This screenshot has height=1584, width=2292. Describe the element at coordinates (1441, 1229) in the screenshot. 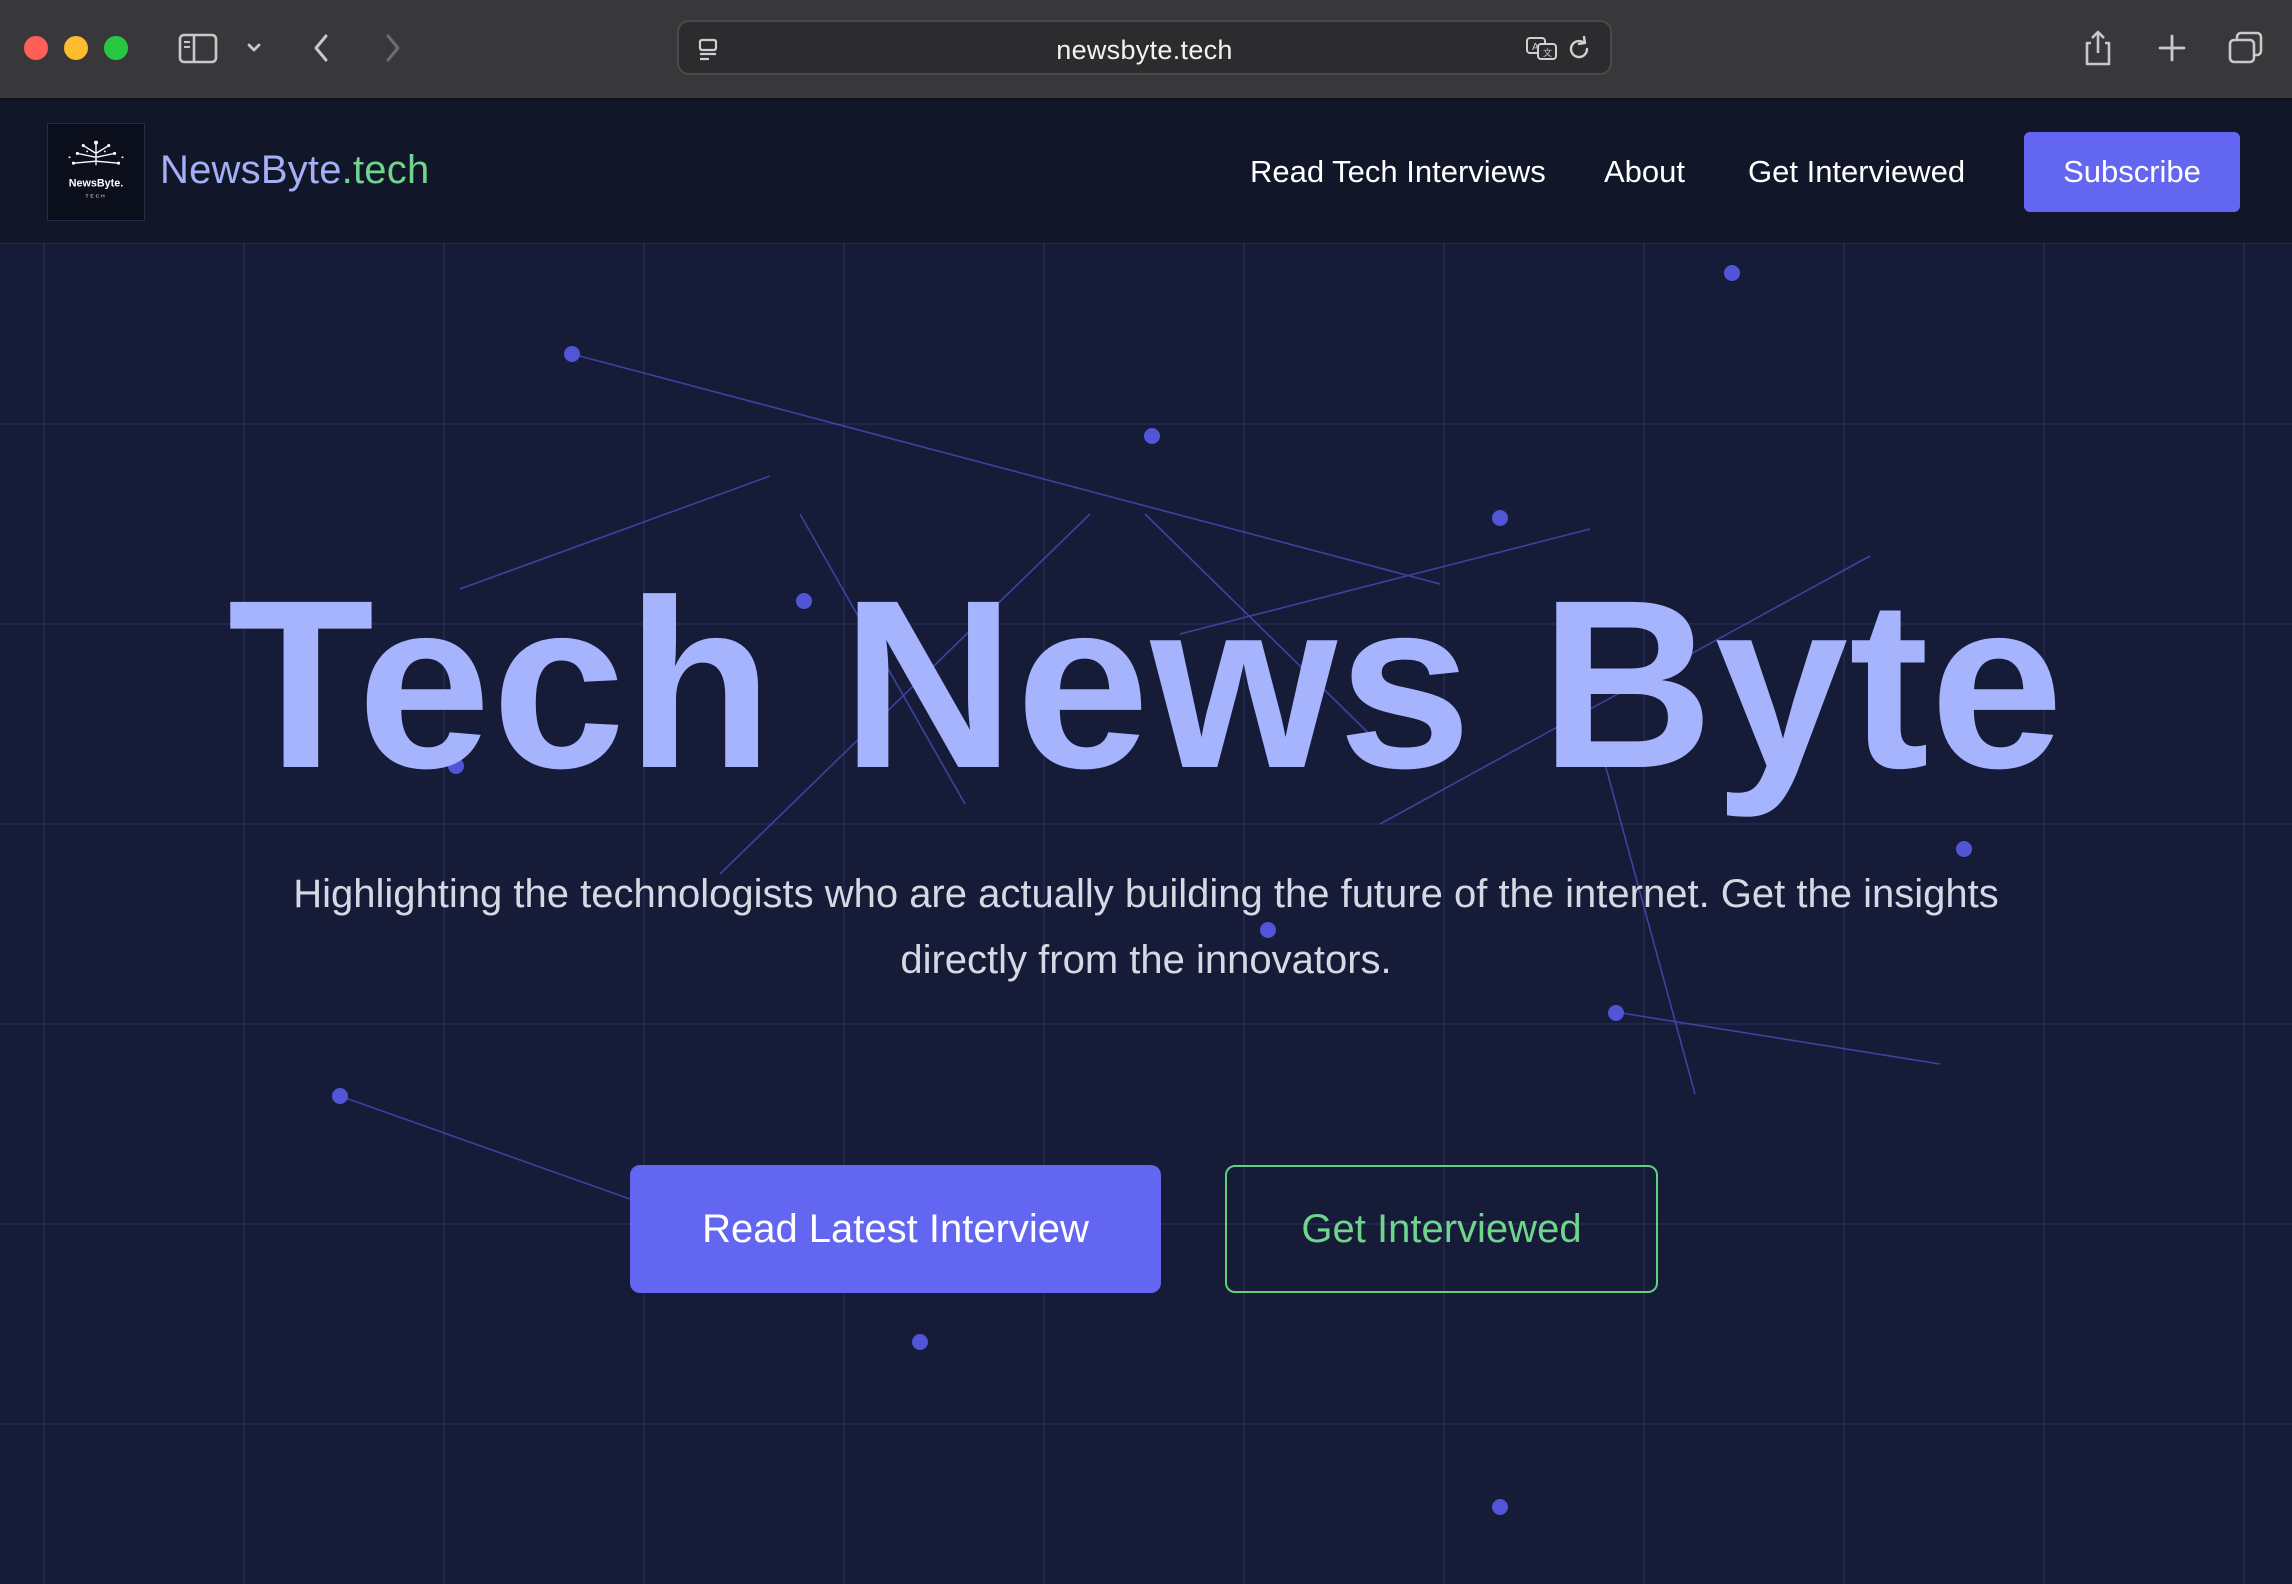

I see `get-interviewed-button: Get Interviewed` at that location.